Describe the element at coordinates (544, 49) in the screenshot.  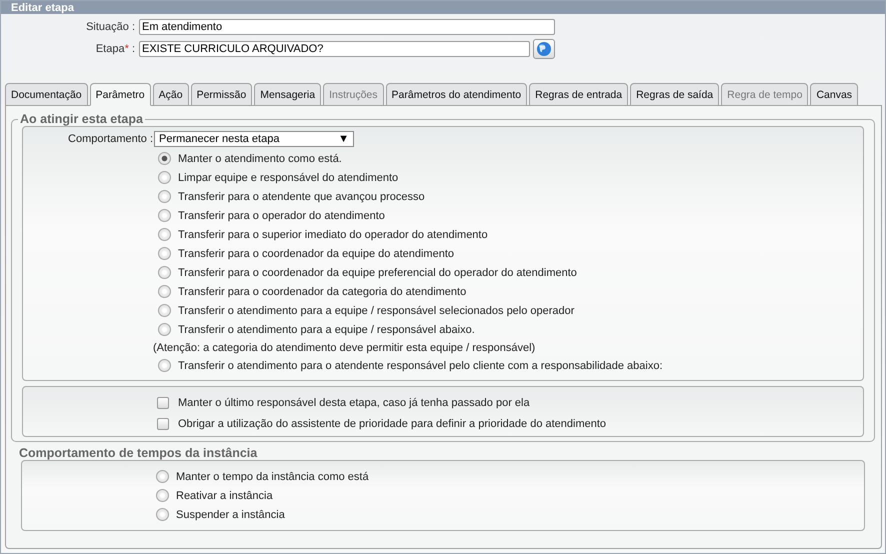
I see `globe-button` at that location.